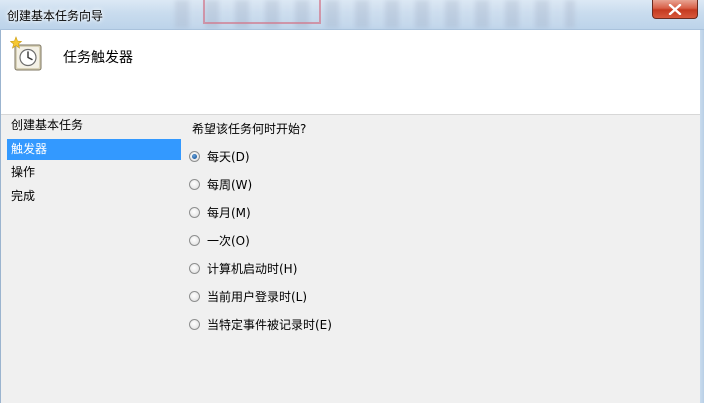  I want to click on radio-monthly, so click(194, 212).